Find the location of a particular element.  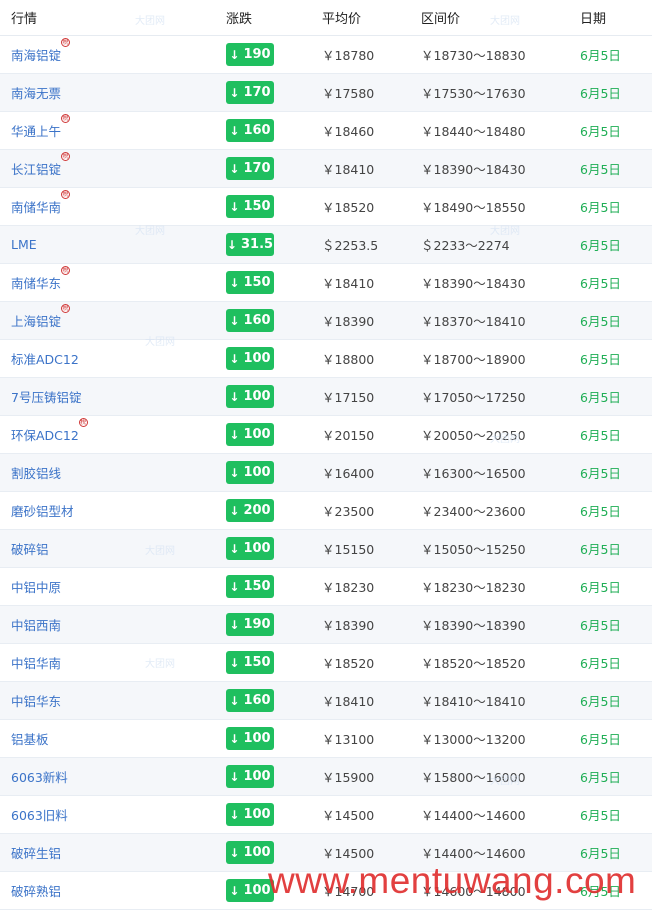

change-pill: ↓ 200 is located at coordinates (250, 510).